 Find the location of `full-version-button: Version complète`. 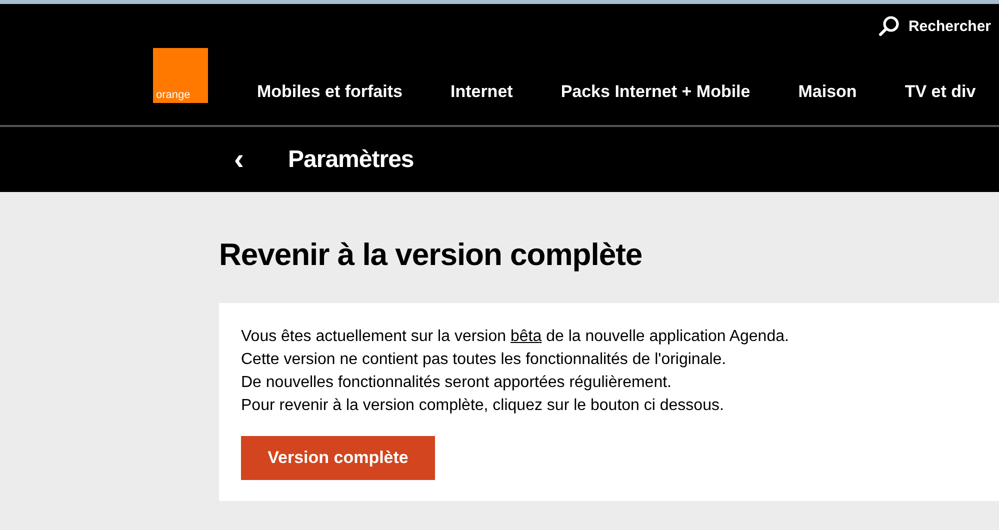

full-version-button: Version complète is located at coordinates (338, 458).